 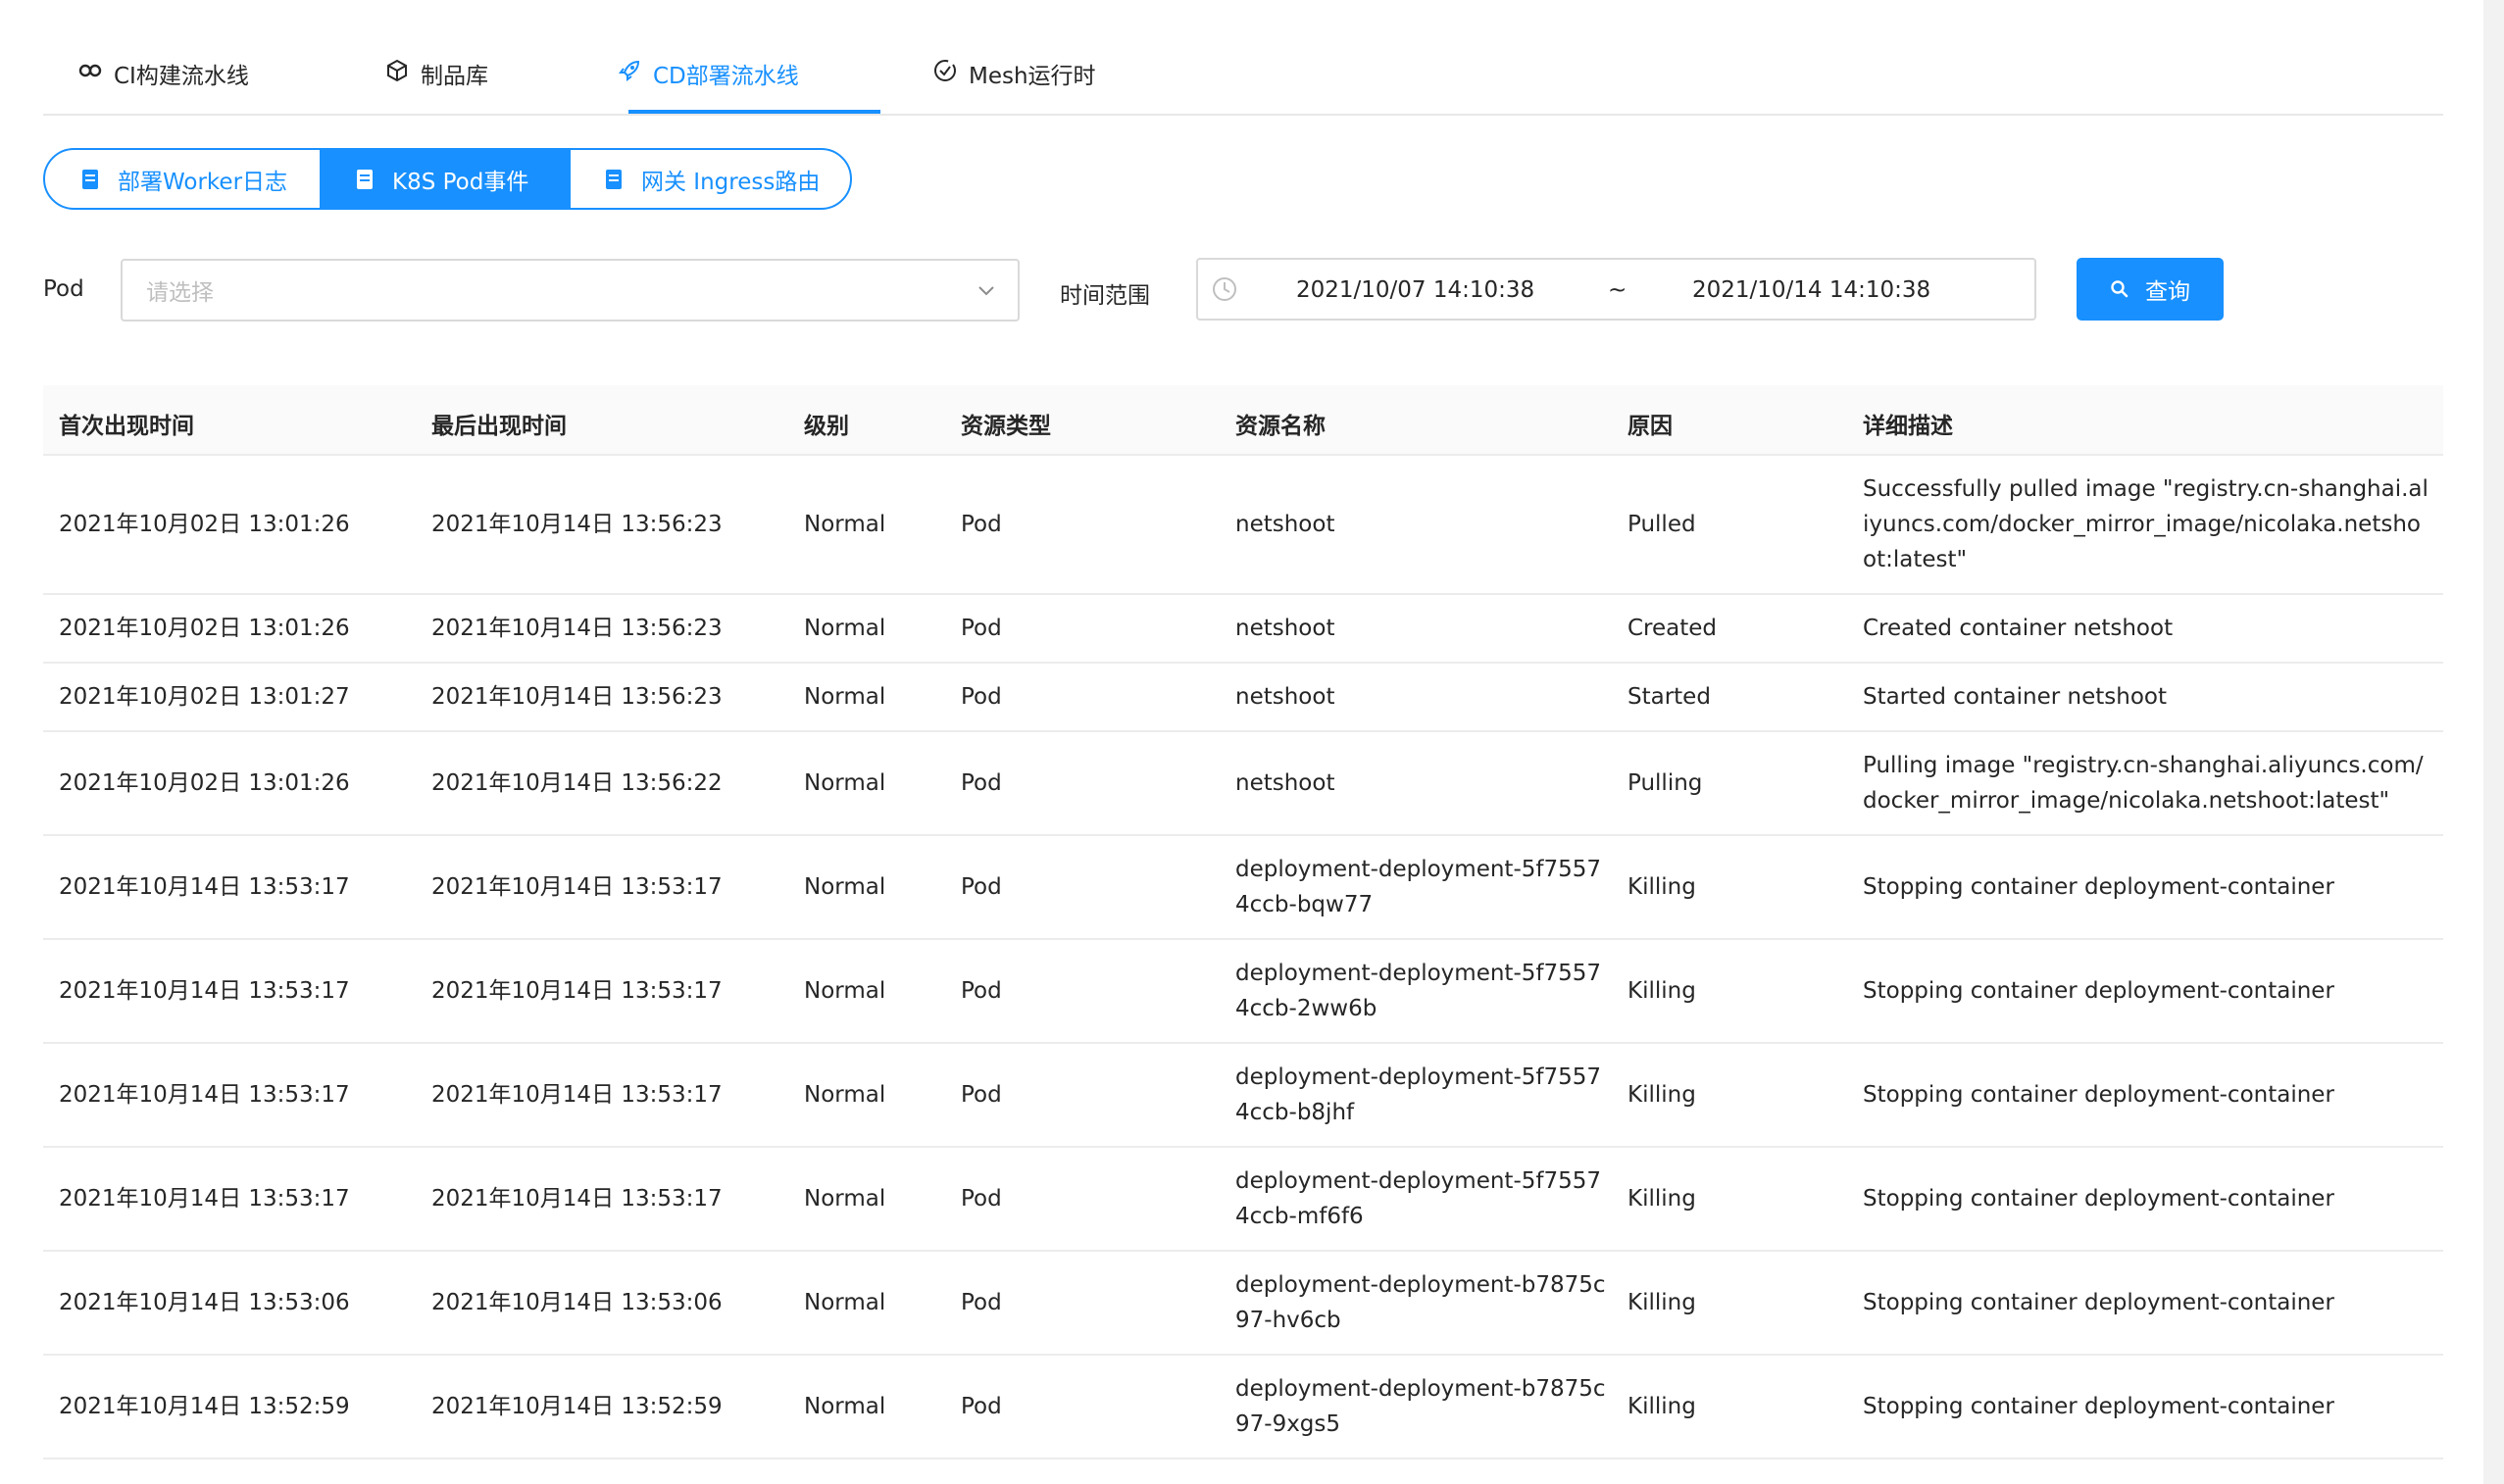 I want to click on resource-name-cell: deployment-deployment-b7875c97-hv6cb, so click(x=1420, y=1303).